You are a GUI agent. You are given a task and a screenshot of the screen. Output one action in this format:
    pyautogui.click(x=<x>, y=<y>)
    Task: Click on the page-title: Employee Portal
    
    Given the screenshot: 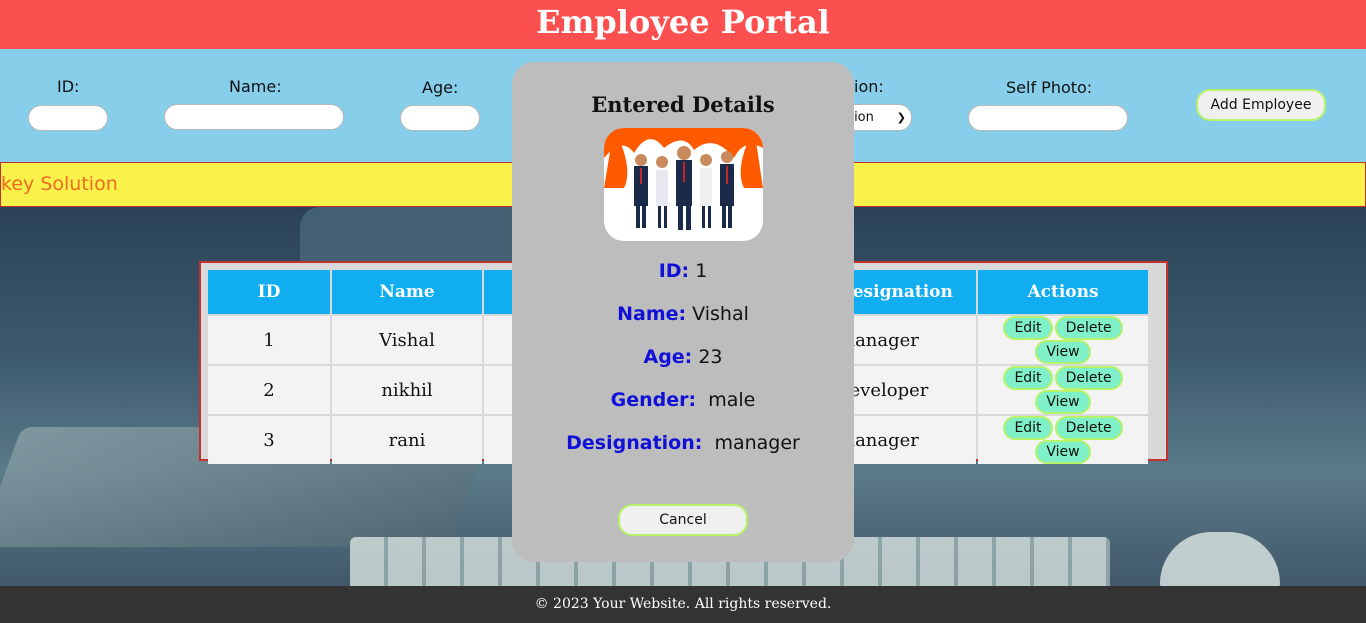 What is the action you would take?
    pyautogui.click(x=683, y=22)
    